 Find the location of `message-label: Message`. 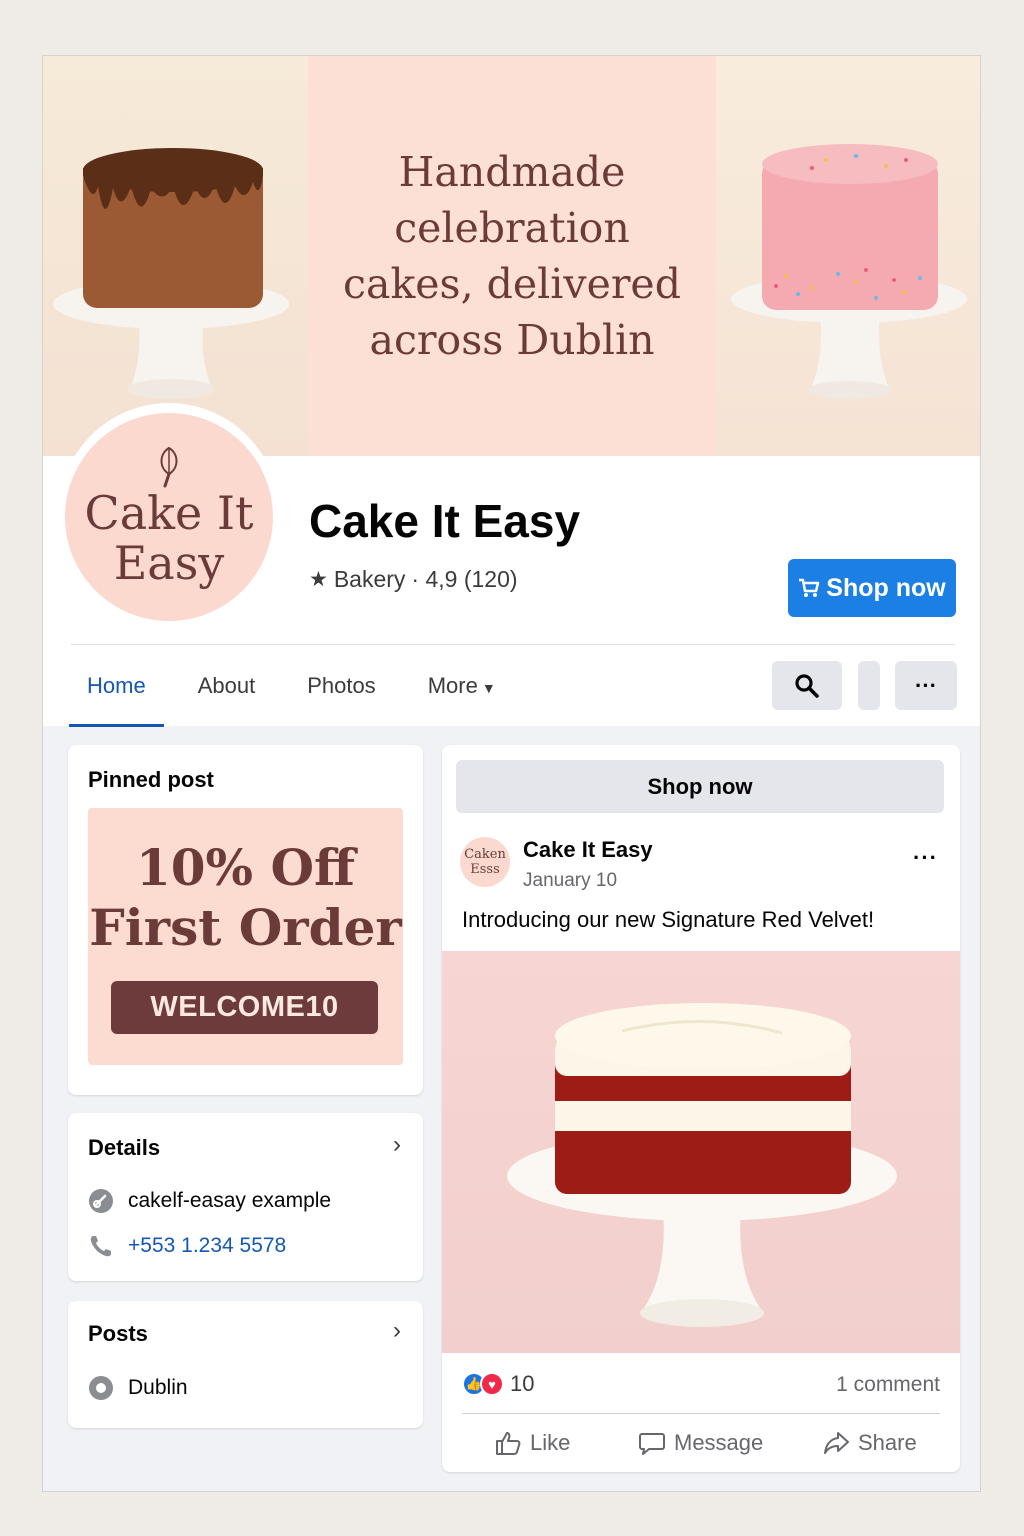

message-label: Message is located at coordinates (719, 1442).